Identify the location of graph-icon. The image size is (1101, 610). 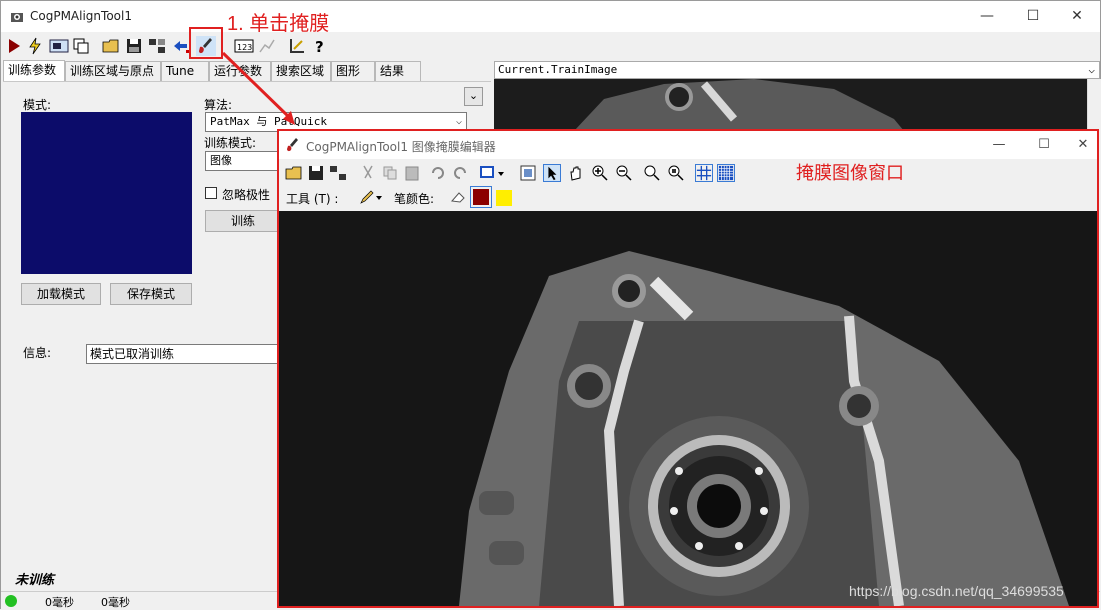
(267, 46).